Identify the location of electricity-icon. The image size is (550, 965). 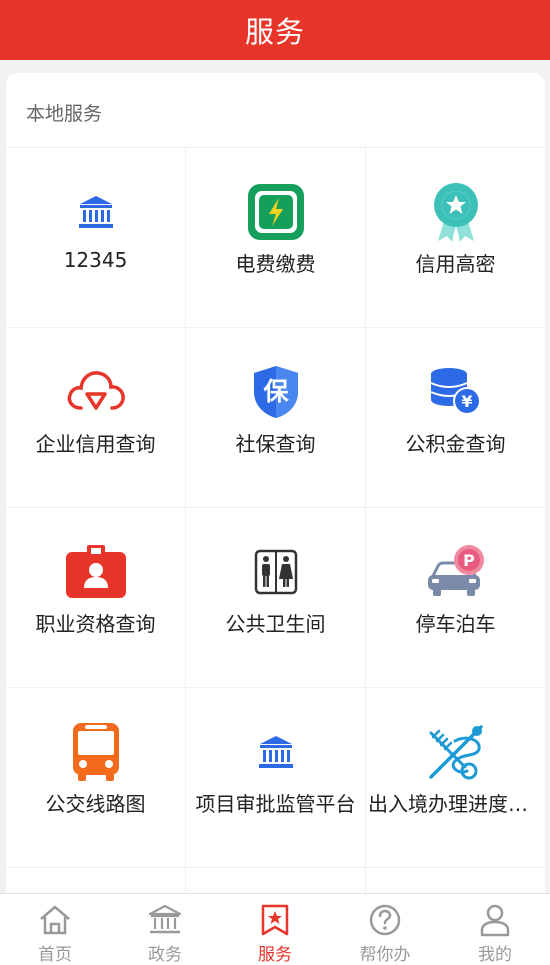
(276, 212).